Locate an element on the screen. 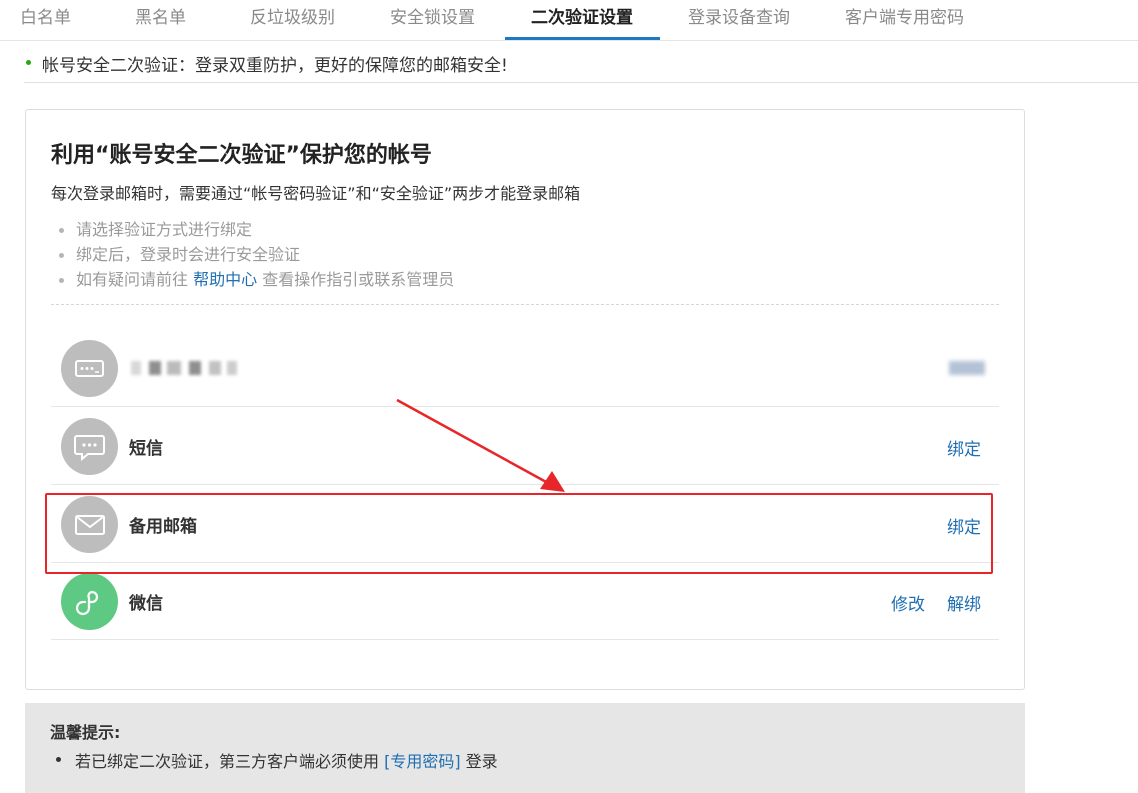 This screenshot has height=793, width=1138. tab-blacklist: 黑名单 is located at coordinates (160, 20).